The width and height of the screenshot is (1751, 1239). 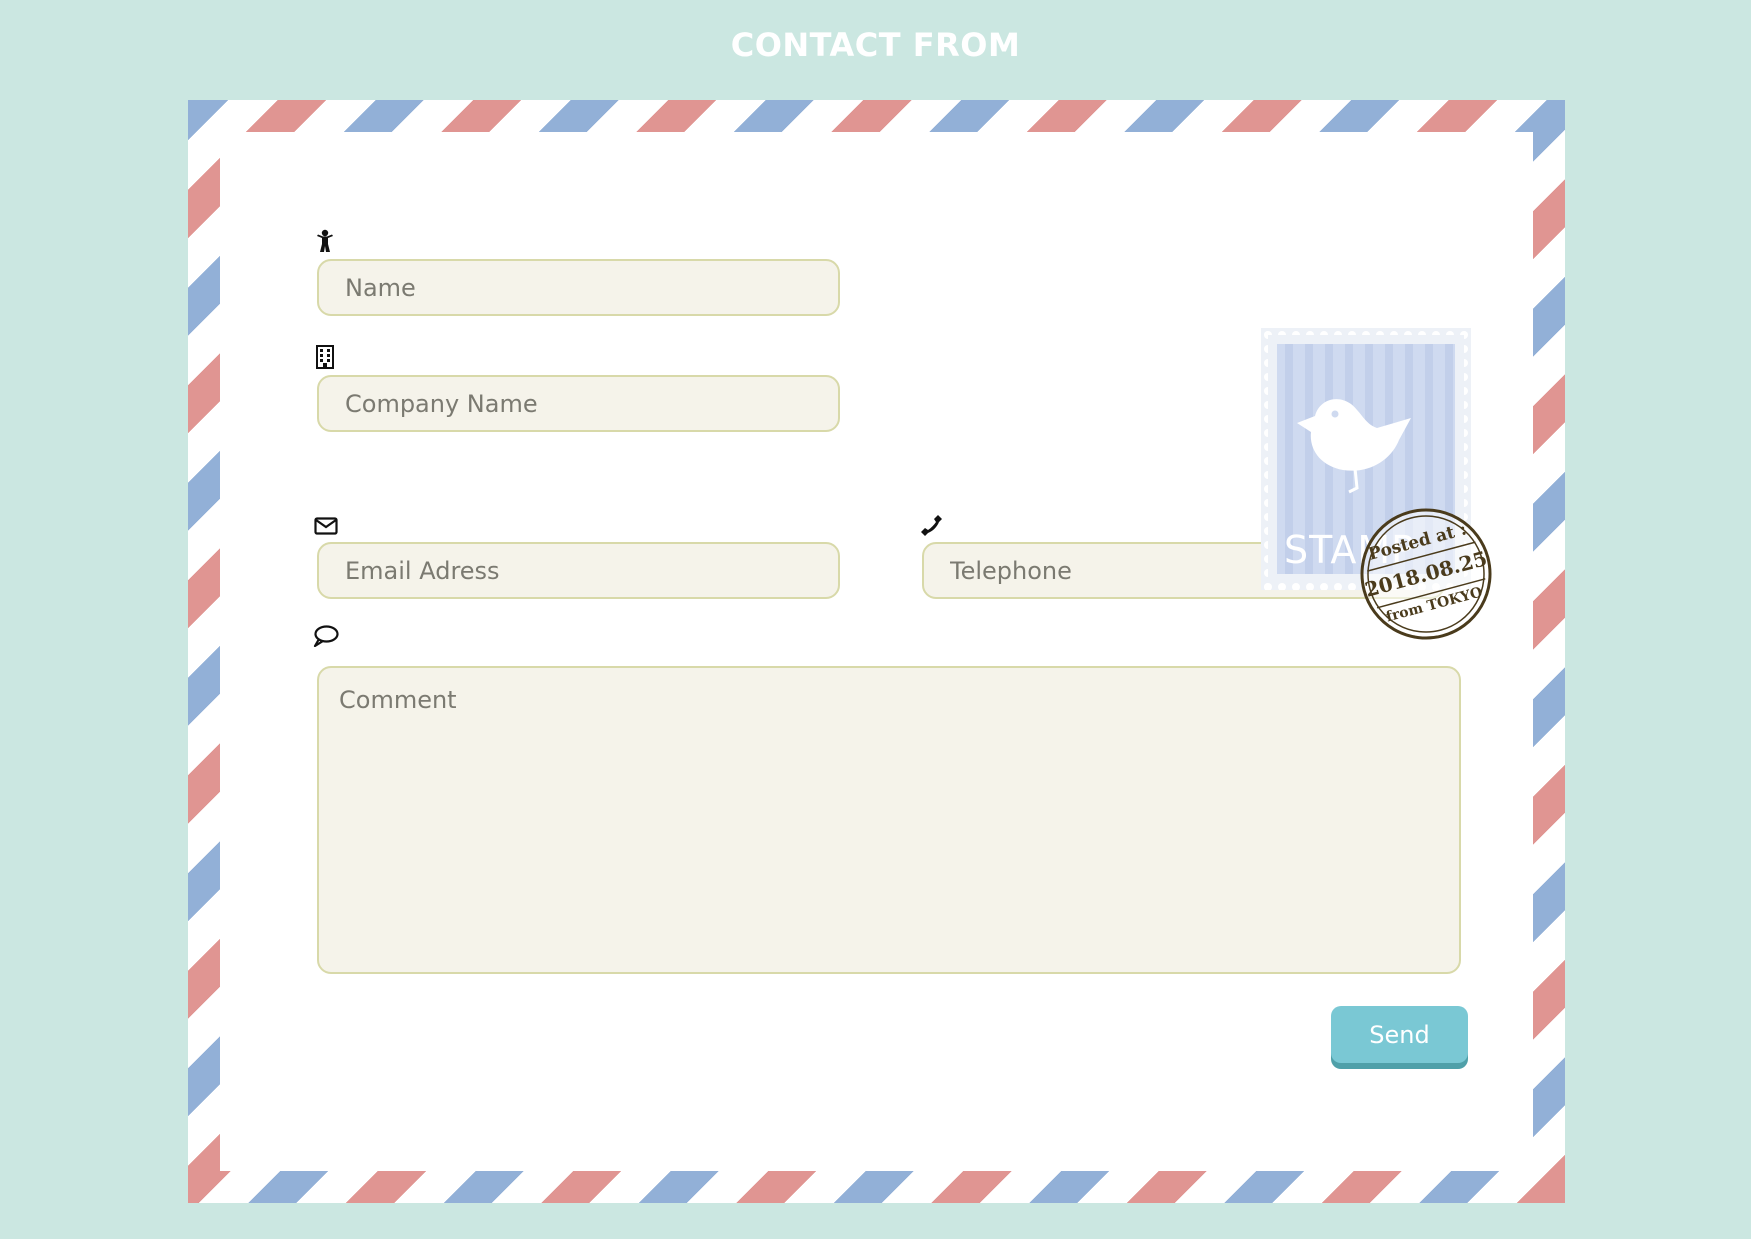 I want to click on name-input, so click(x=578, y=287).